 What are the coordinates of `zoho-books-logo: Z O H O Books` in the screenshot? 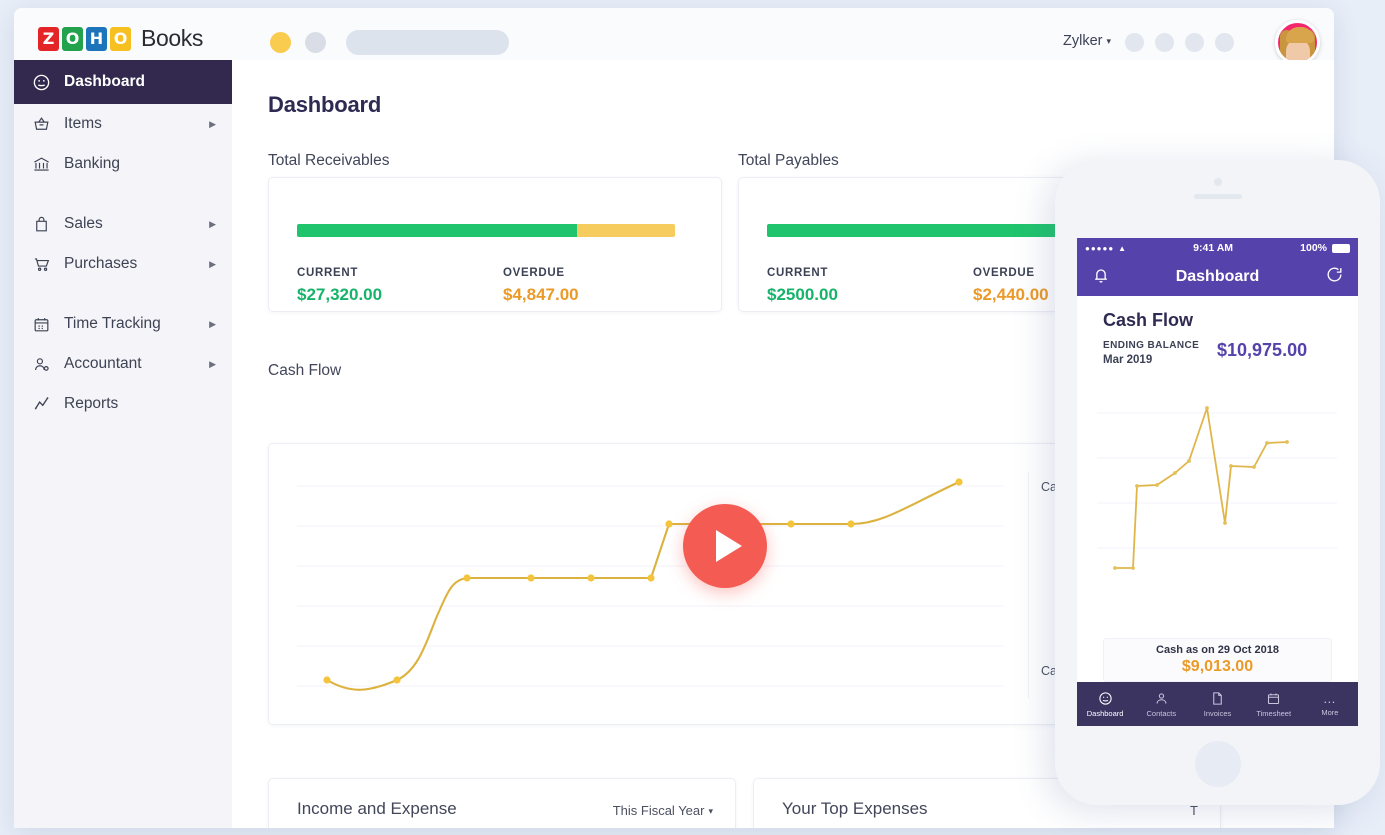 It's located at (120, 38).